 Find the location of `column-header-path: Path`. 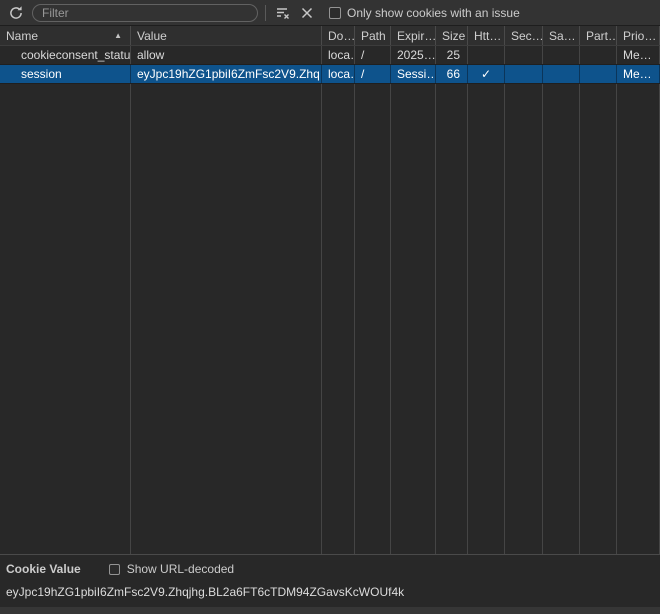

column-header-path: Path is located at coordinates (373, 35).